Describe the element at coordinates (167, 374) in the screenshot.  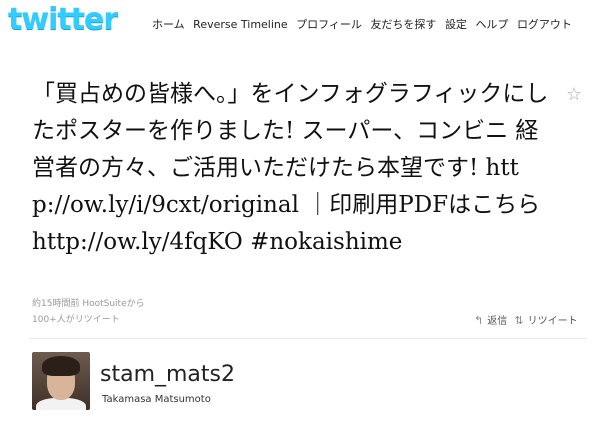
I see `username: stam_mats2` at that location.